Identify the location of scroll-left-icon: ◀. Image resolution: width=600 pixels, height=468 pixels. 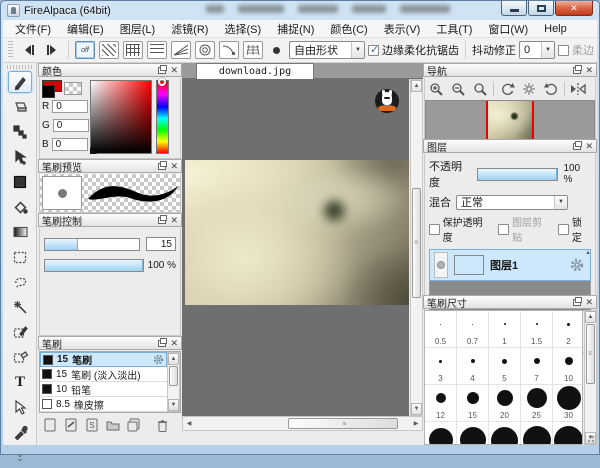
(189, 423).